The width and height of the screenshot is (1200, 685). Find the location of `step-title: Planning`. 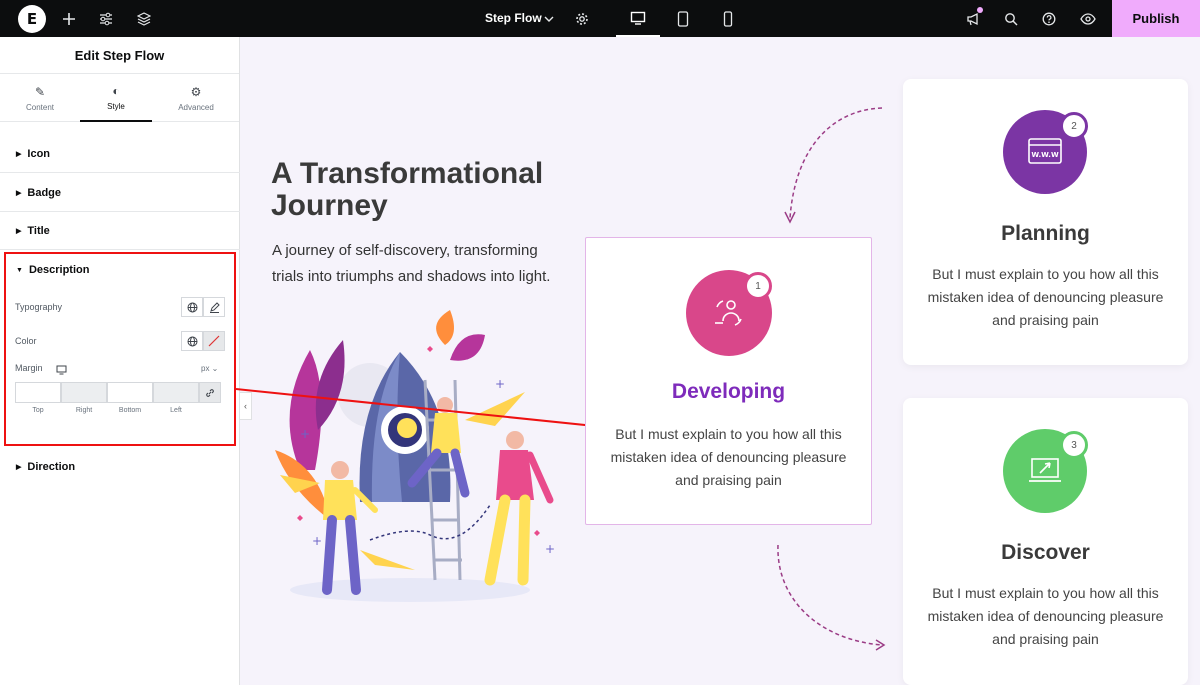

step-title: Planning is located at coordinates (1045, 233).